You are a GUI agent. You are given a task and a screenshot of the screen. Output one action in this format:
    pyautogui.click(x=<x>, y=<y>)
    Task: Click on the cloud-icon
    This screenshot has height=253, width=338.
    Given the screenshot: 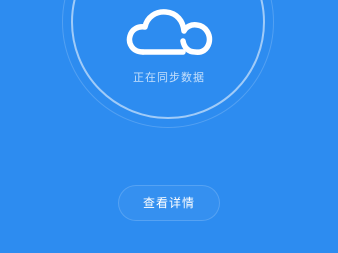 What is the action you would take?
    pyautogui.click(x=169, y=32)
    